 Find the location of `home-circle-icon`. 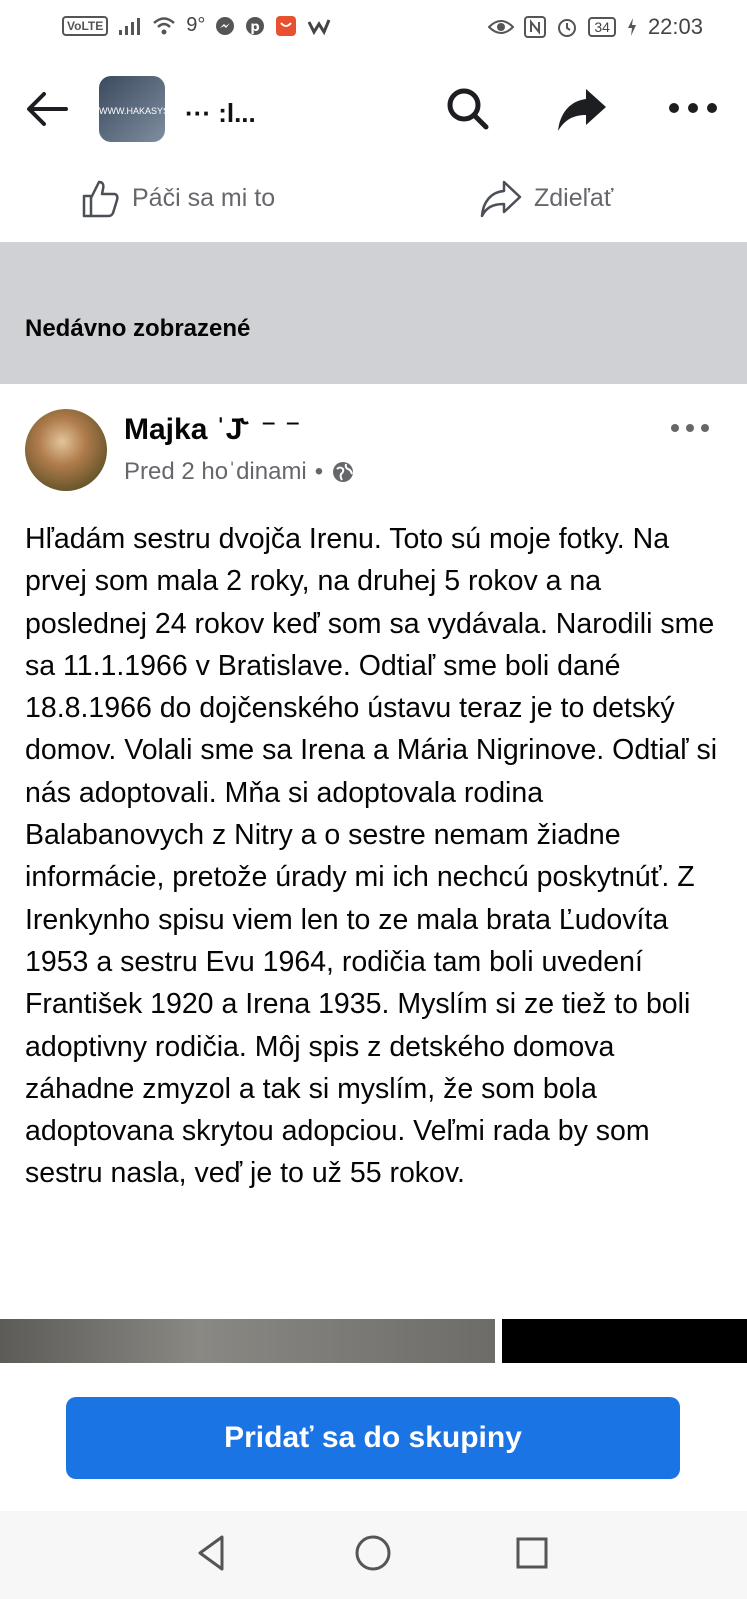

home-circle-icon is located at coordinates (373, 1553).